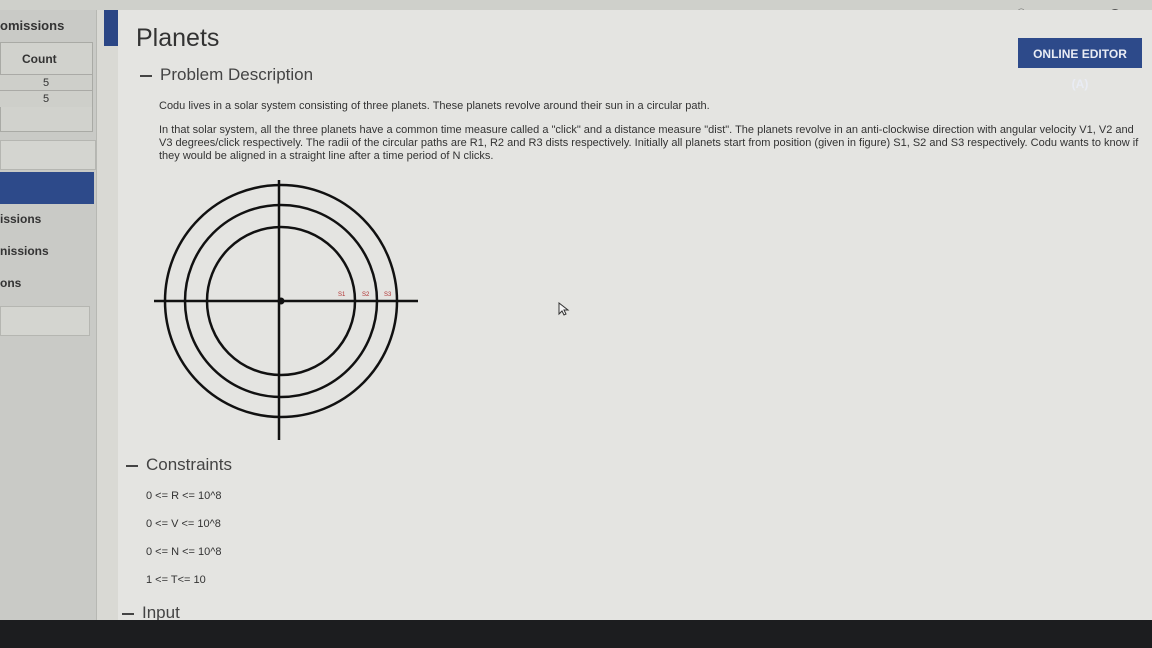 This screenshot has height=648, width=1152. What do you see at coordinates (39, 59) in the screenshot?
I see `count-label: Count` at bounding box center [39, 59].